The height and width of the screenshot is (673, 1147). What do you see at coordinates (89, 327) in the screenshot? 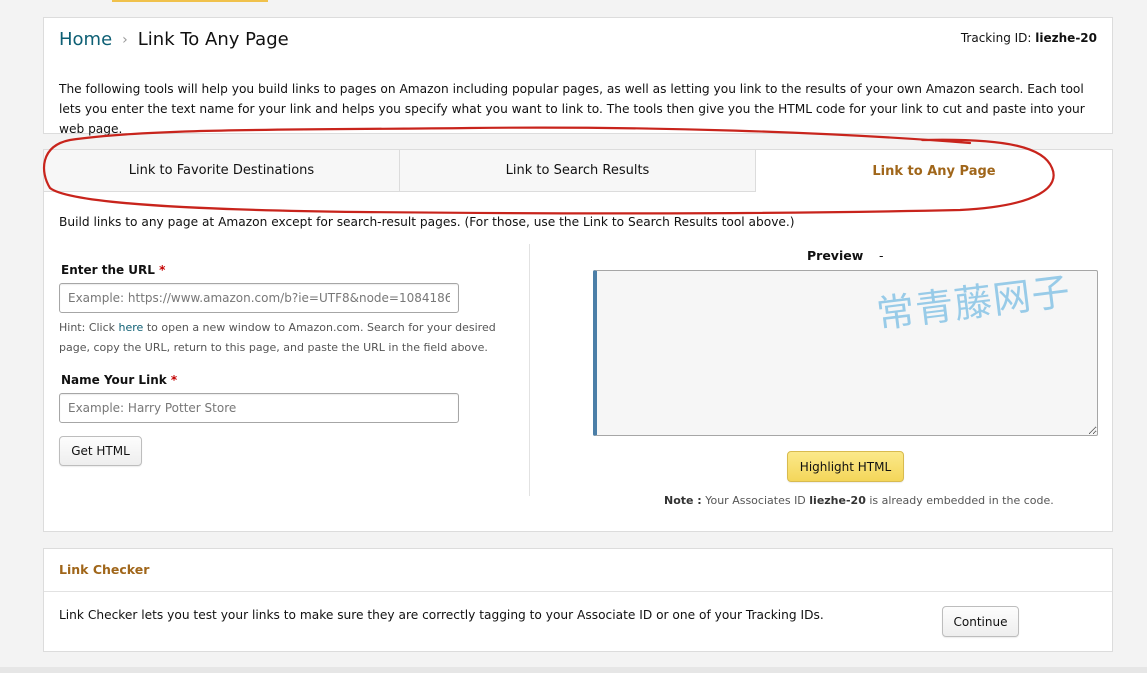
I see `hint-prefix: Hint: Click` at bounding box center [89, 327].